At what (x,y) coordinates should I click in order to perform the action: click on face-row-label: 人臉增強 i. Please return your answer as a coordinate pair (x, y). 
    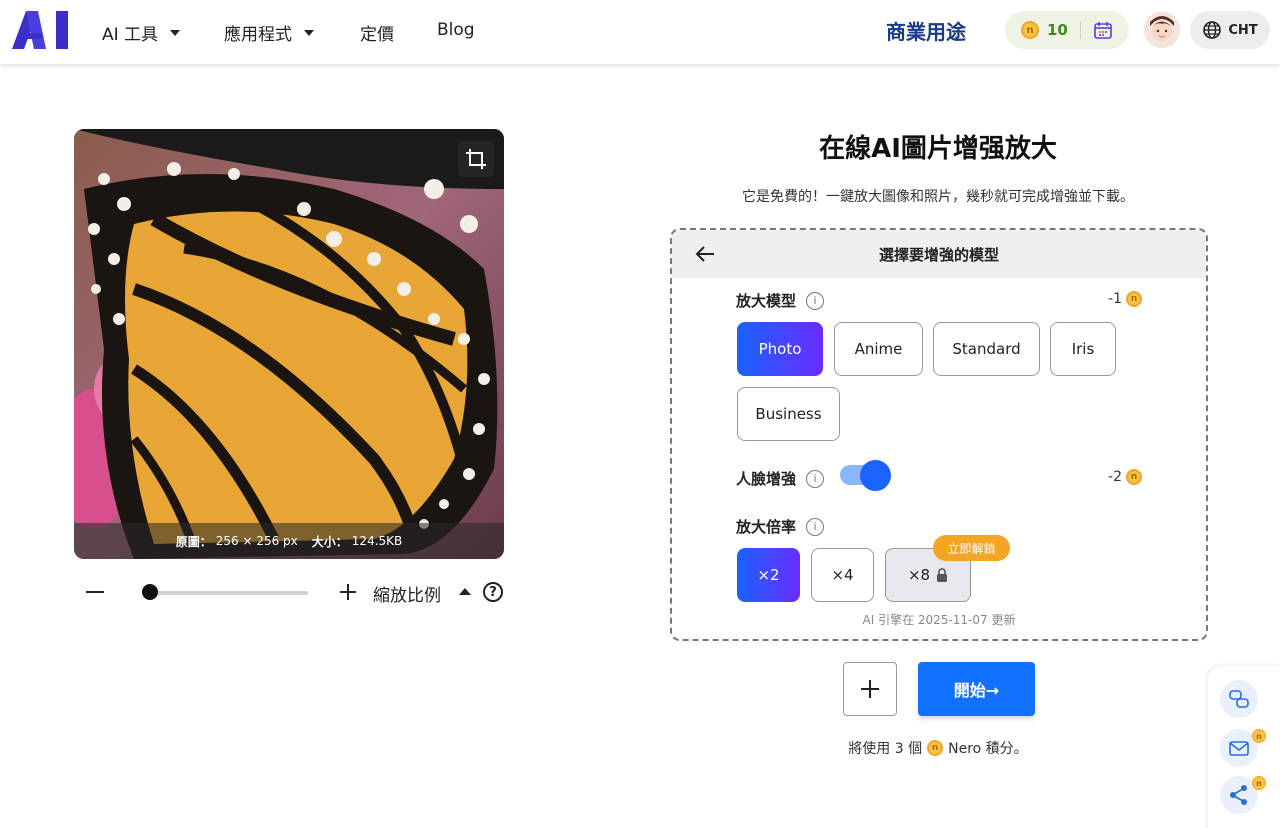
    Looking at the image, I should click on (780, 478).